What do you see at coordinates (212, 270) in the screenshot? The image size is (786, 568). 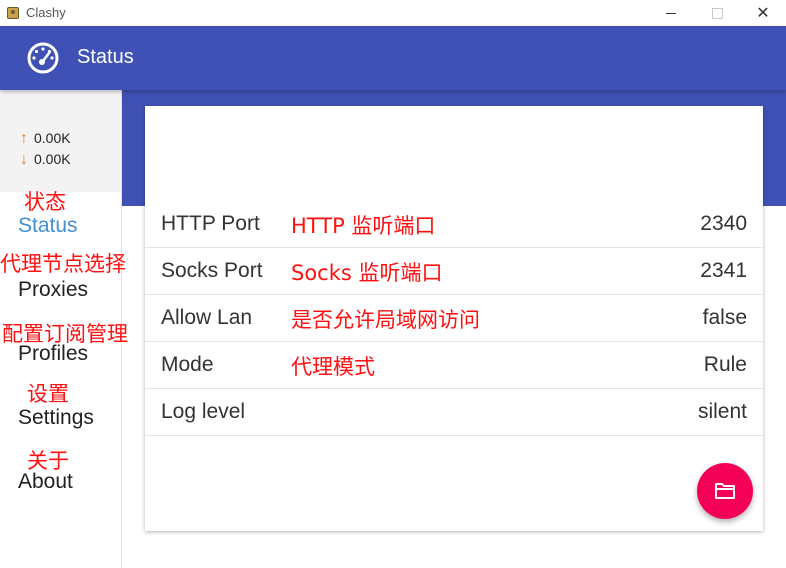 I see `row-label: Socks Port` at bounding box center [212, 270].